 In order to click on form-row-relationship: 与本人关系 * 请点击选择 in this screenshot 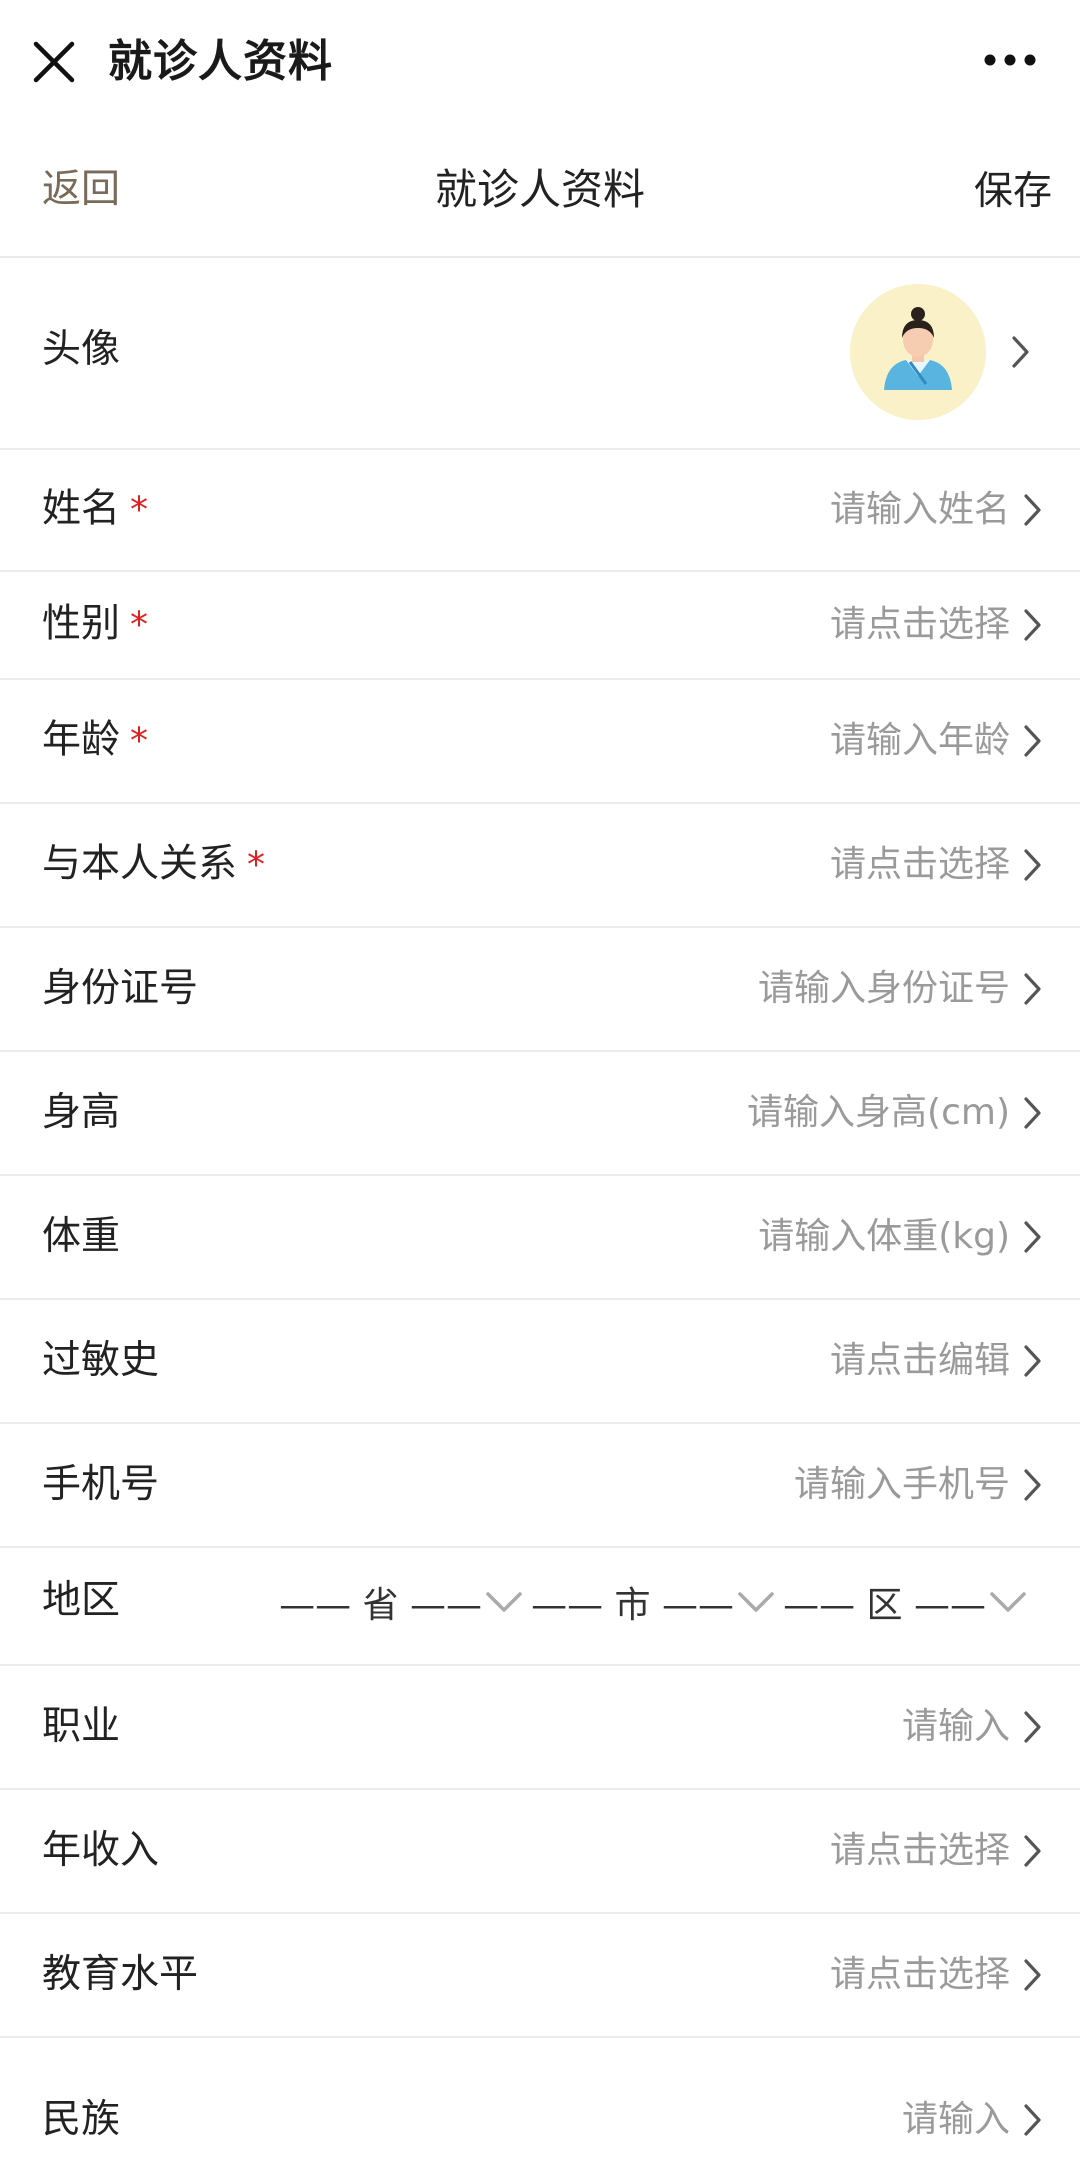, I will do `click(540, 866)`.